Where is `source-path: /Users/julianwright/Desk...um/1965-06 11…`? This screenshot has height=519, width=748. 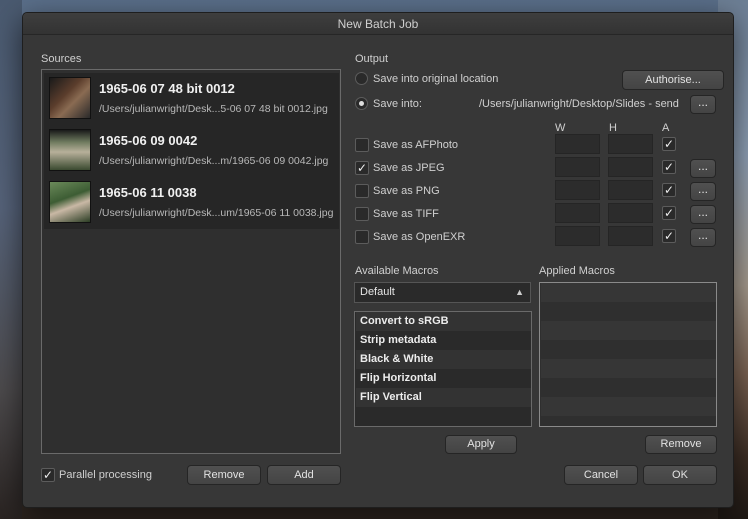
source-path: /Users/julianwright/Desk...um/1965-06 11… is located at coordinates (216, 213).